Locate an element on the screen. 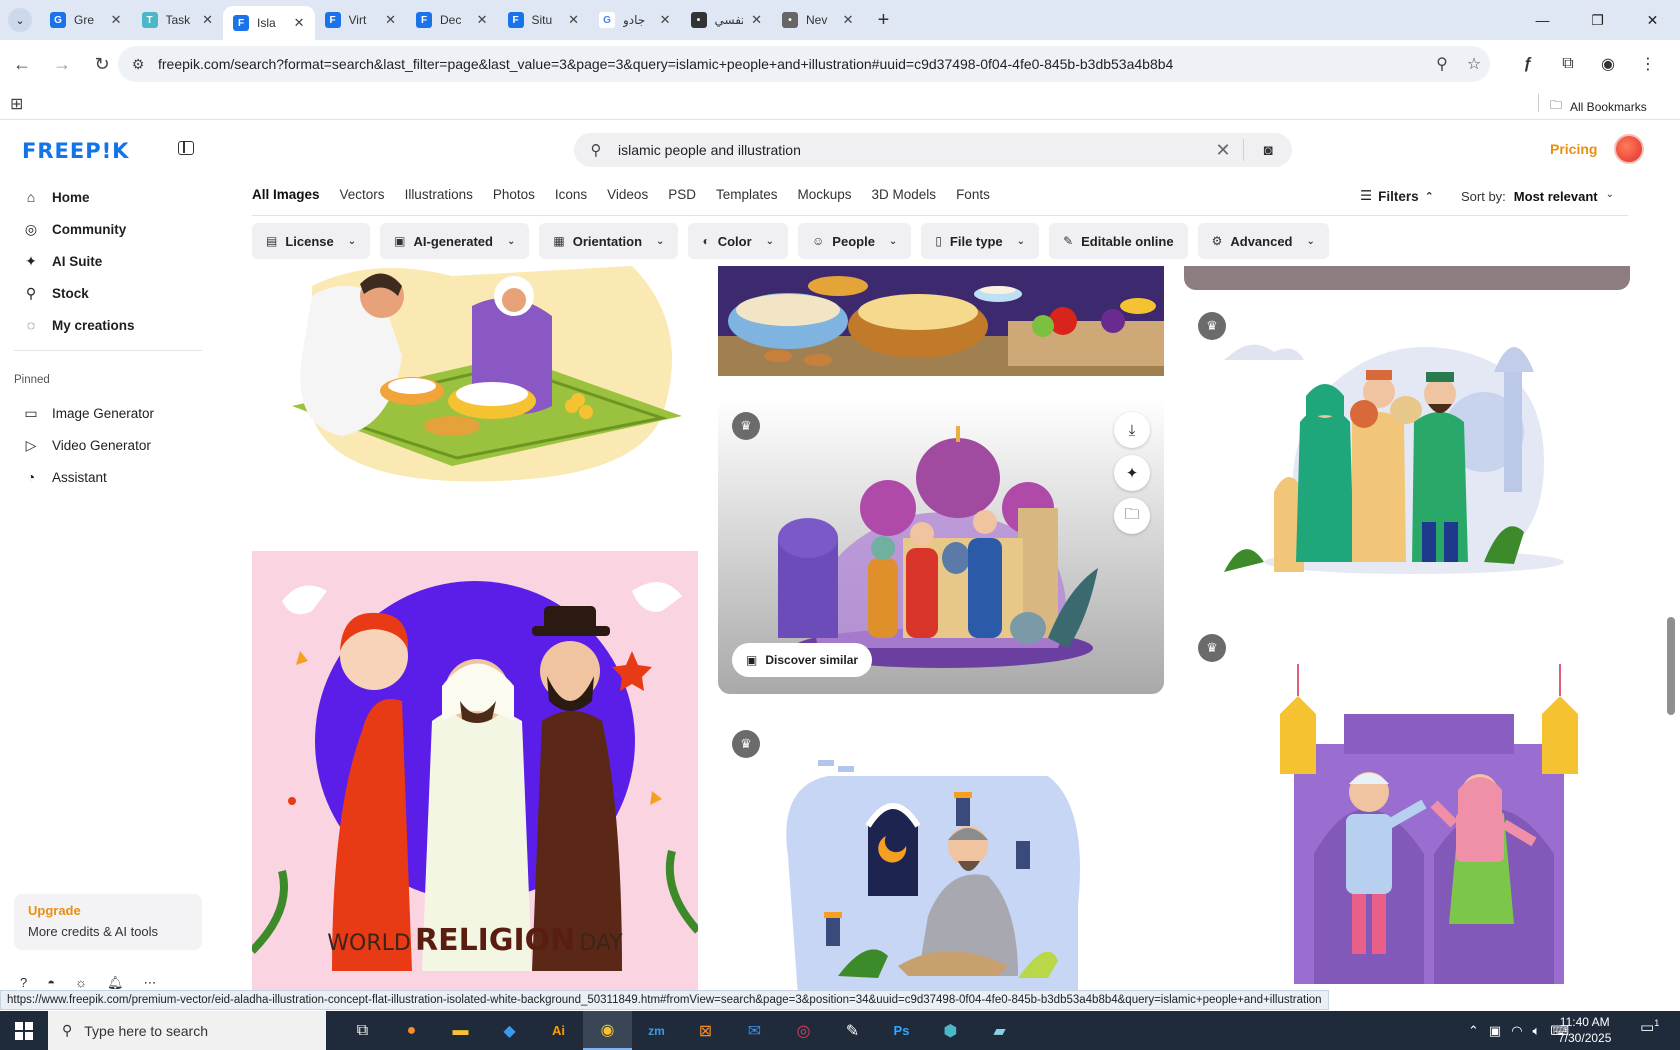 The width and height of the screenshot is (1680, 1050). creative-cloud-icon: ◎ is located at coordinates (803, 1030).